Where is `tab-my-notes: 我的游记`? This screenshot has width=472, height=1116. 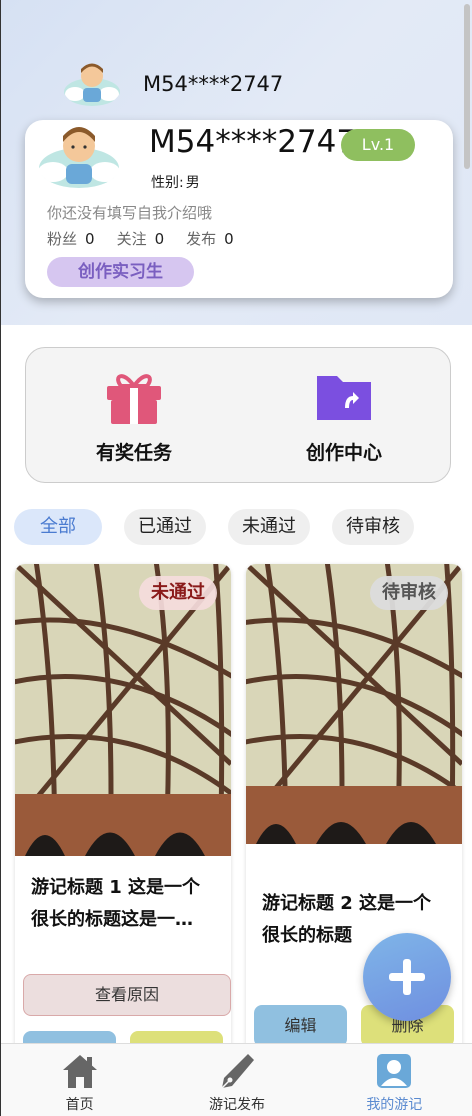 tab-my-notes: 我的游记 is located at coordinates (394, 1080).